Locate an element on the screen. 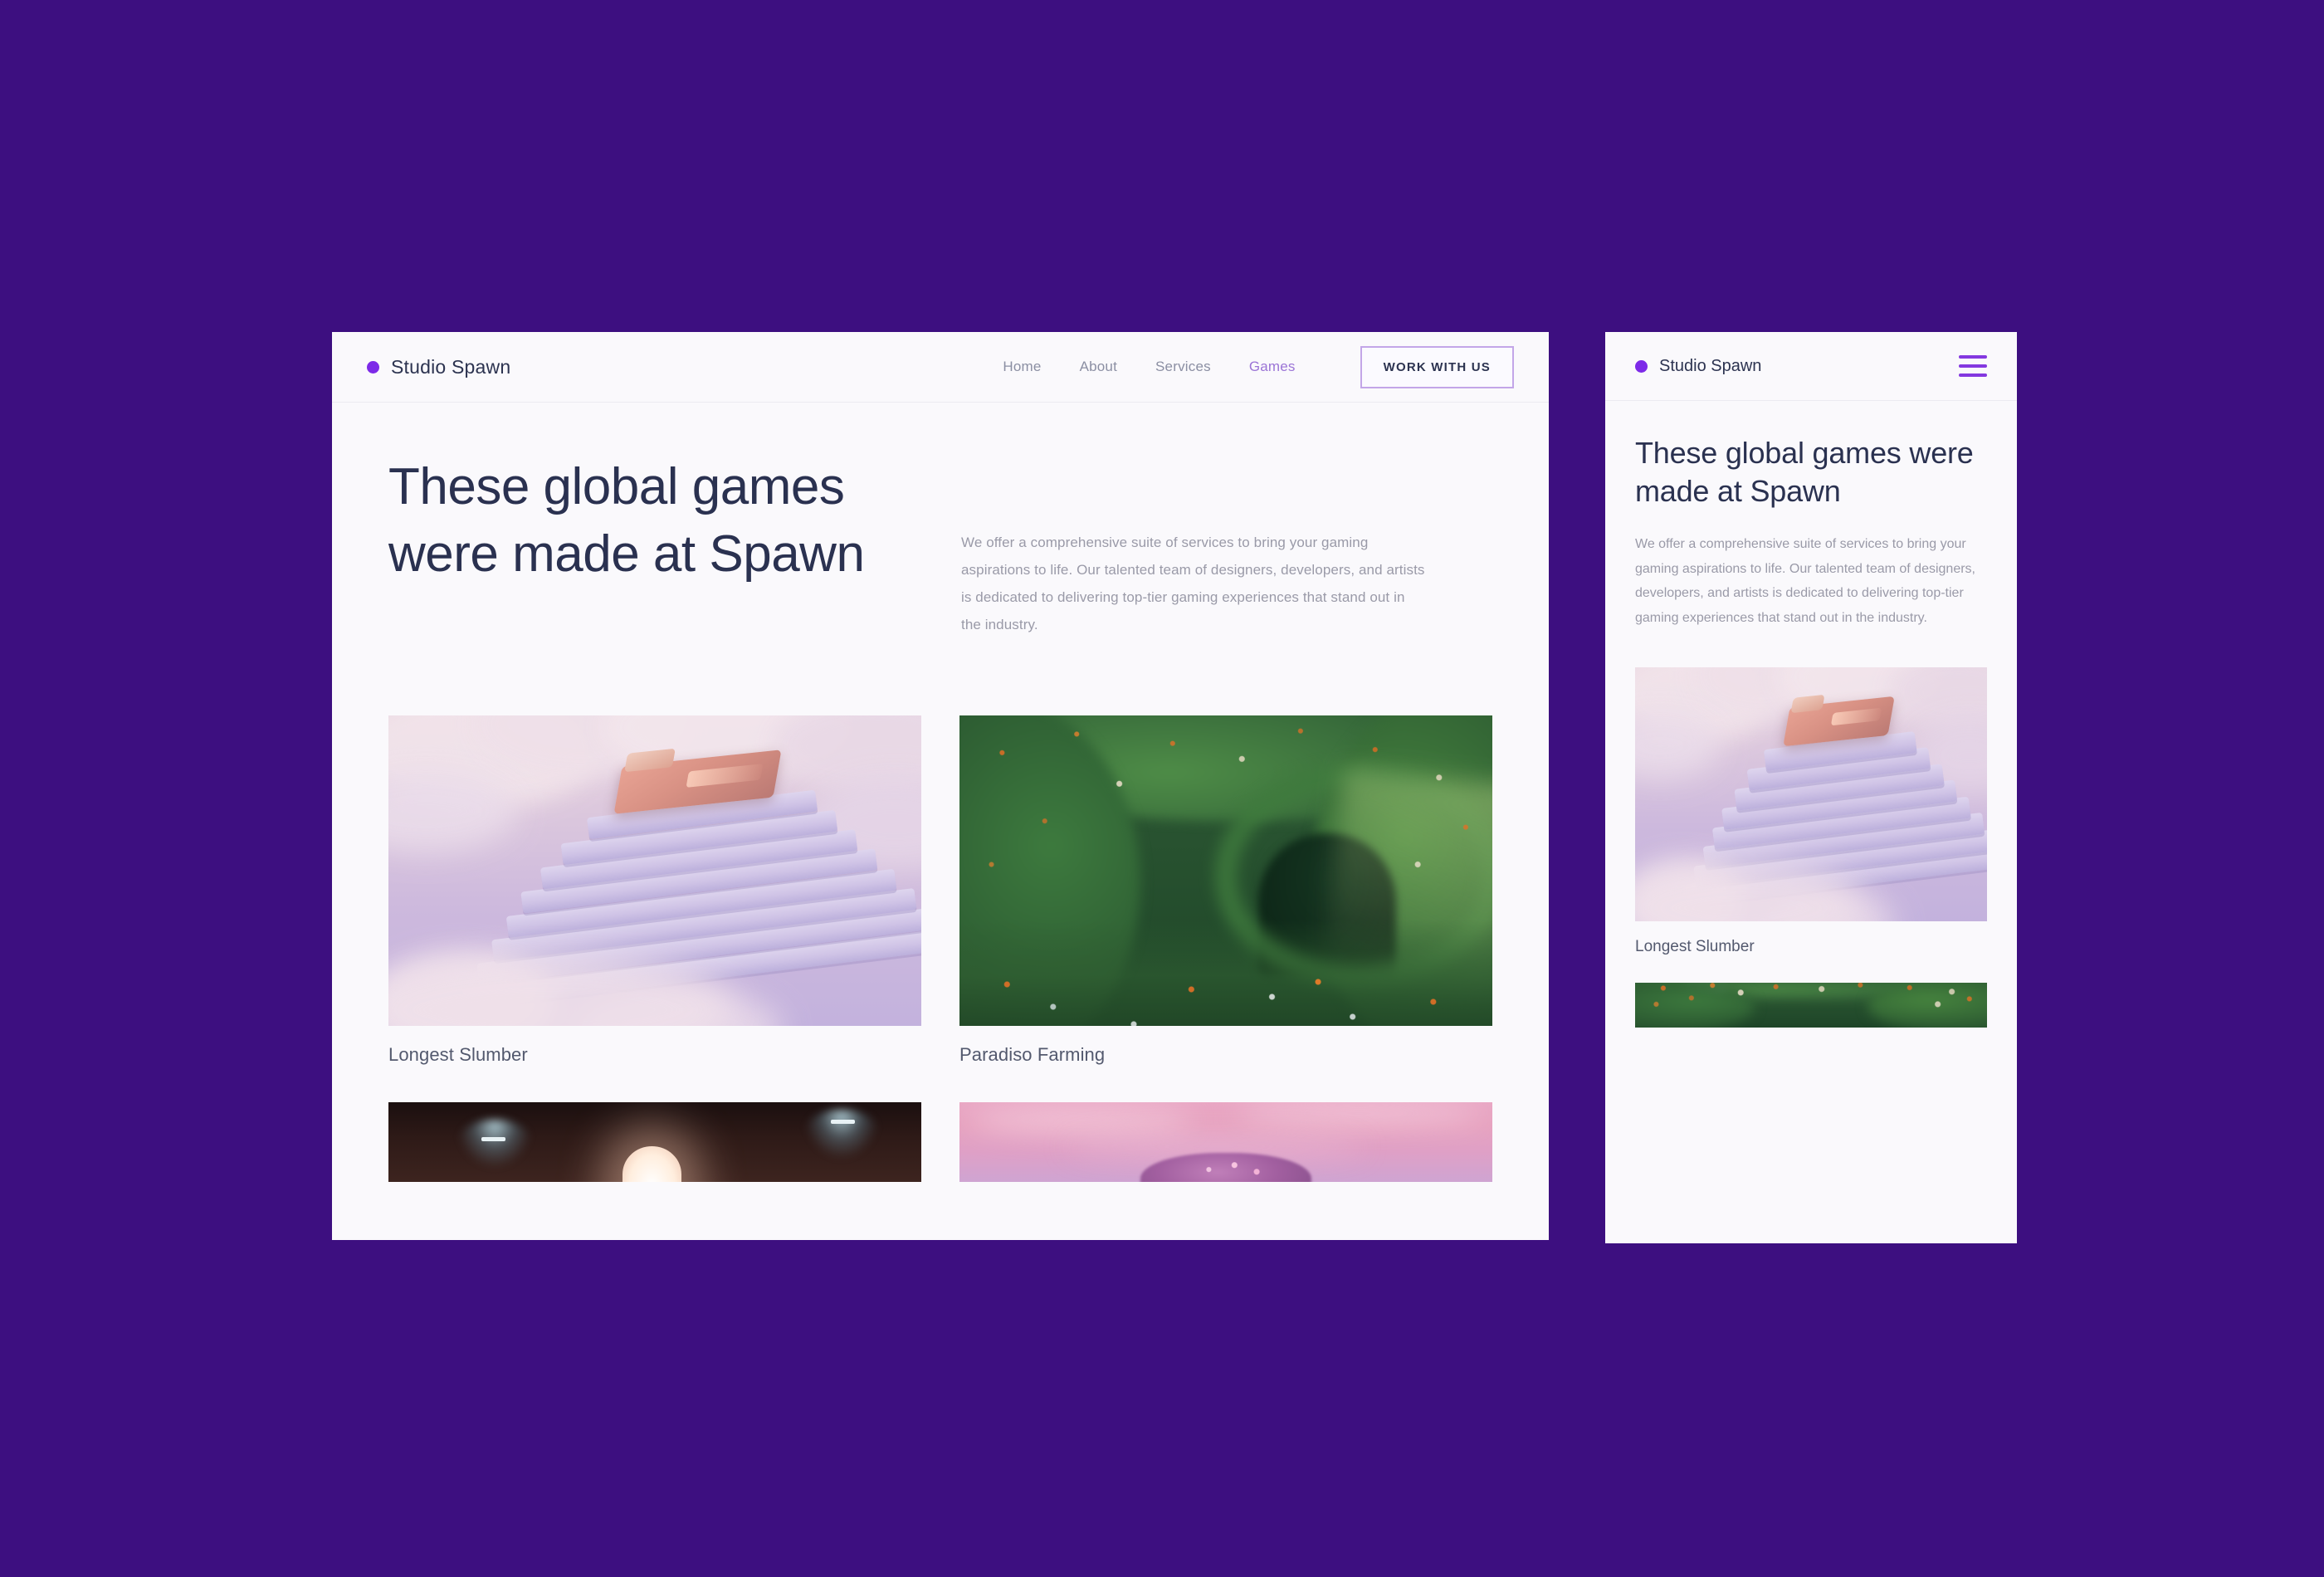 The width and height of the screenshot is (2324, 1577). game-thumbnail-pink-blossom is located at coordinates (1226, 1141).